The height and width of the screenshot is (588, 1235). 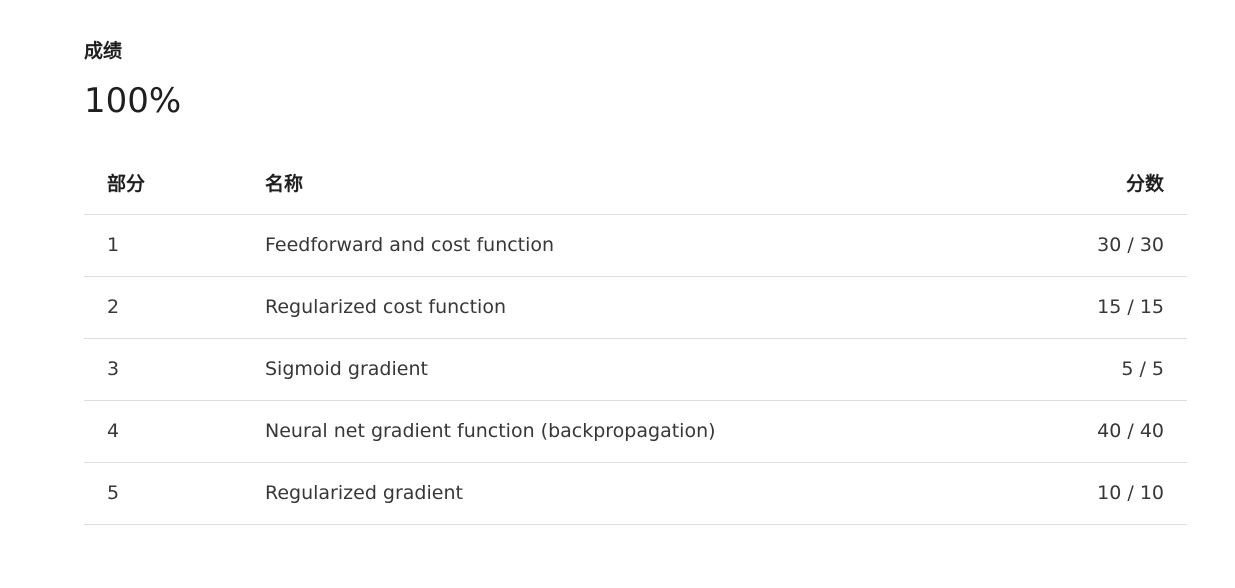 What do you see at coordinates (113, 431) in the screenshot?
I see `part-number: 4` at bounding box center [113, 431].